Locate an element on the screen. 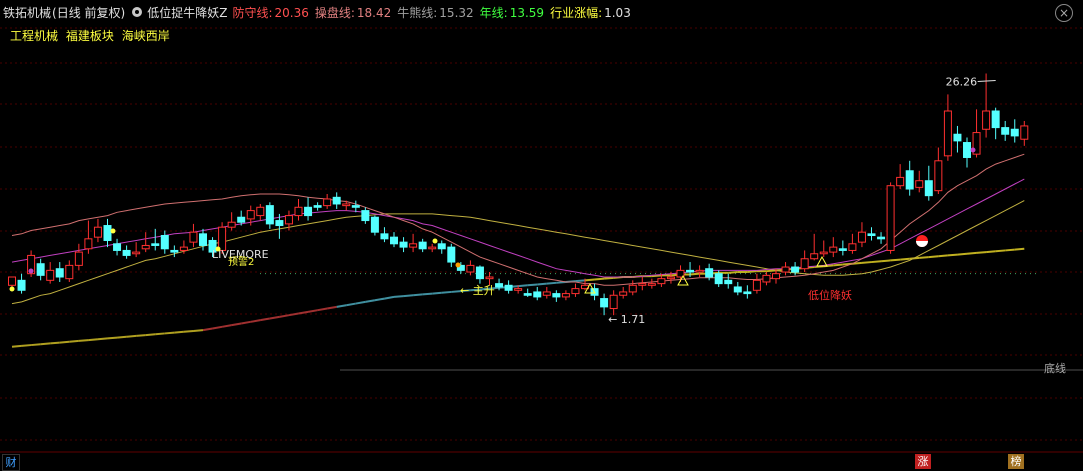 This screenshot has height=471, width=1083. rank-button: 榜 is located at coordinates (1016, 461).